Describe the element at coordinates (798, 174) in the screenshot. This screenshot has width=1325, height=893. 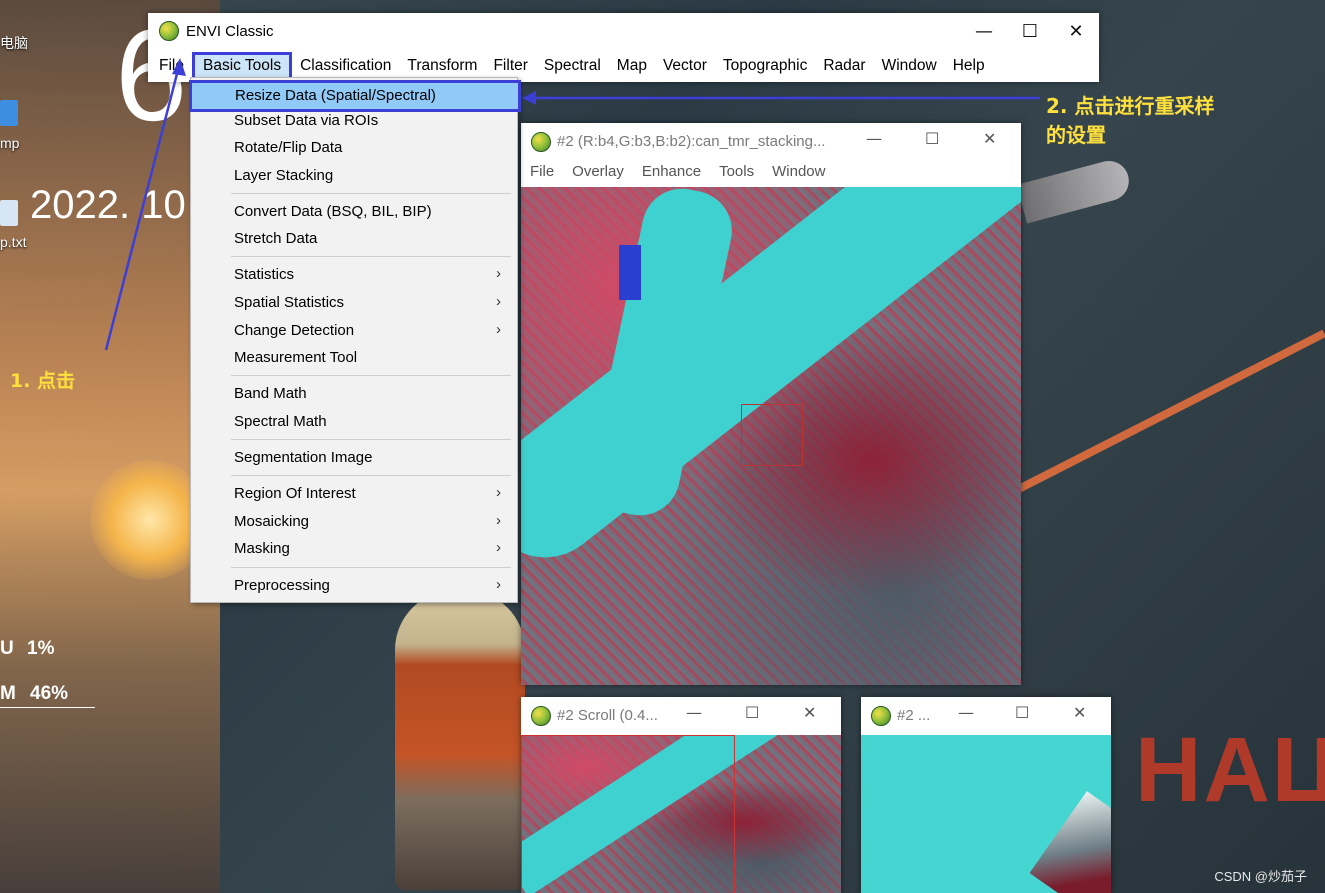
I see `image-menu-window: Window` at that location.